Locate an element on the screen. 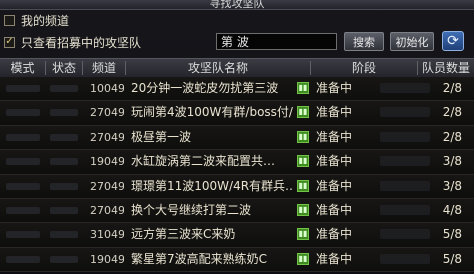 This screenshot has width=474, height=274. table-row: 27049 换个大号继续打第二波 ▮▮ 准备中 4/8 is located at coordinates (237, 211).